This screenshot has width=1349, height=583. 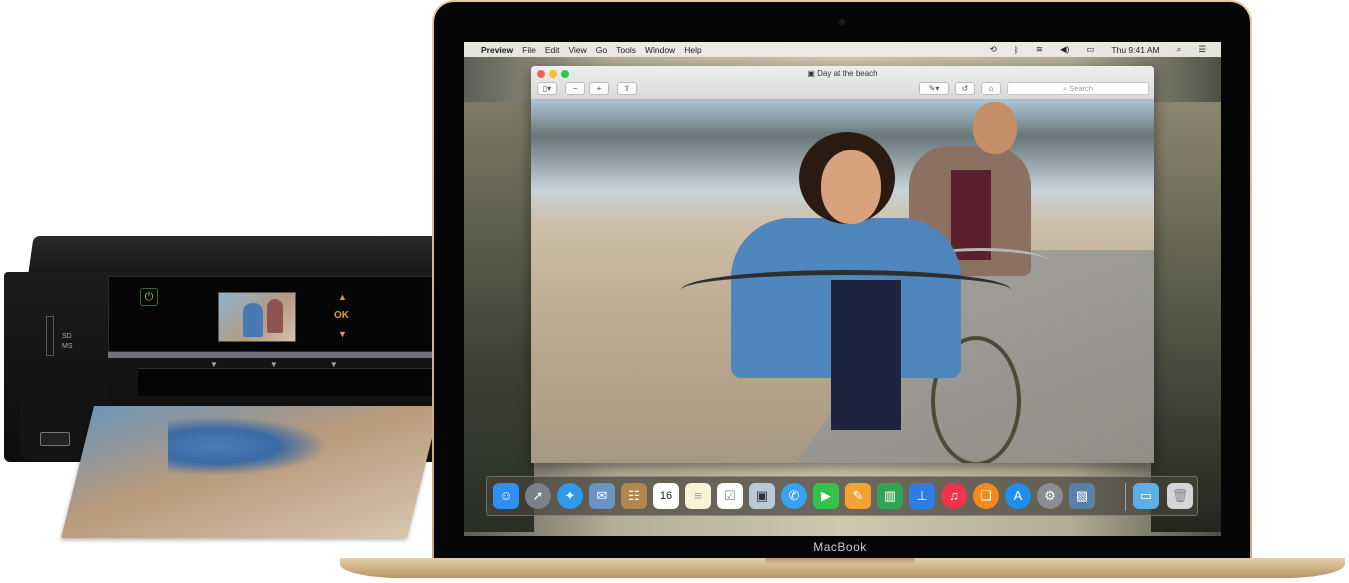 What do you see at coordinates (698, 496) in the screenshot?
I see `notes-icon: ≡` at bounding box center [698, 496].